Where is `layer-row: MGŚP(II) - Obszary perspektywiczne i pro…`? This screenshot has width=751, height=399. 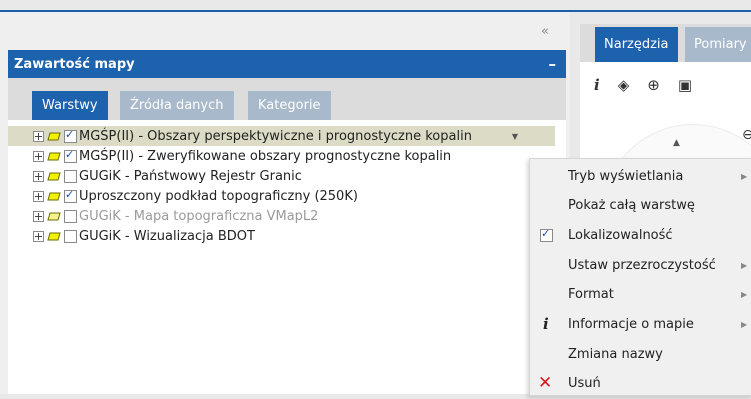
layer-row: MGŚP(II) - Obszary perspektywiczne i pro… is located at coordinates (281, 136).